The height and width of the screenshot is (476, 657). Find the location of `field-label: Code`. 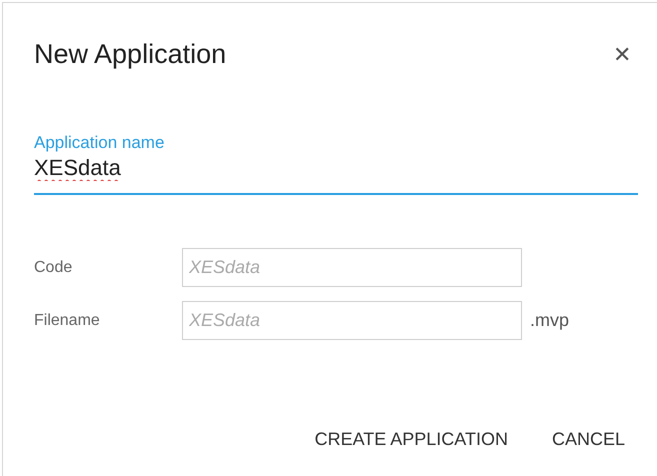

field-label: Code is located at coordinates (54, 267).